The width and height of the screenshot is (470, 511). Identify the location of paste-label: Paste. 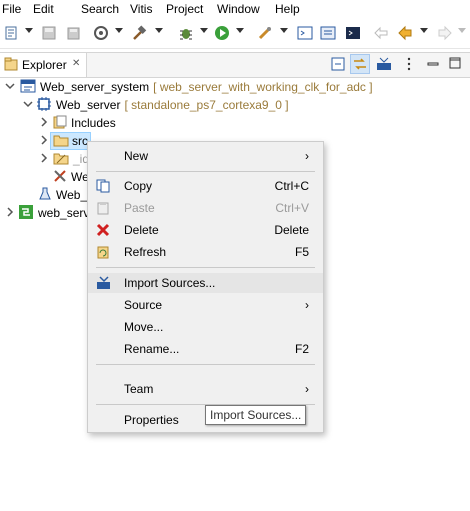
(139, 208).